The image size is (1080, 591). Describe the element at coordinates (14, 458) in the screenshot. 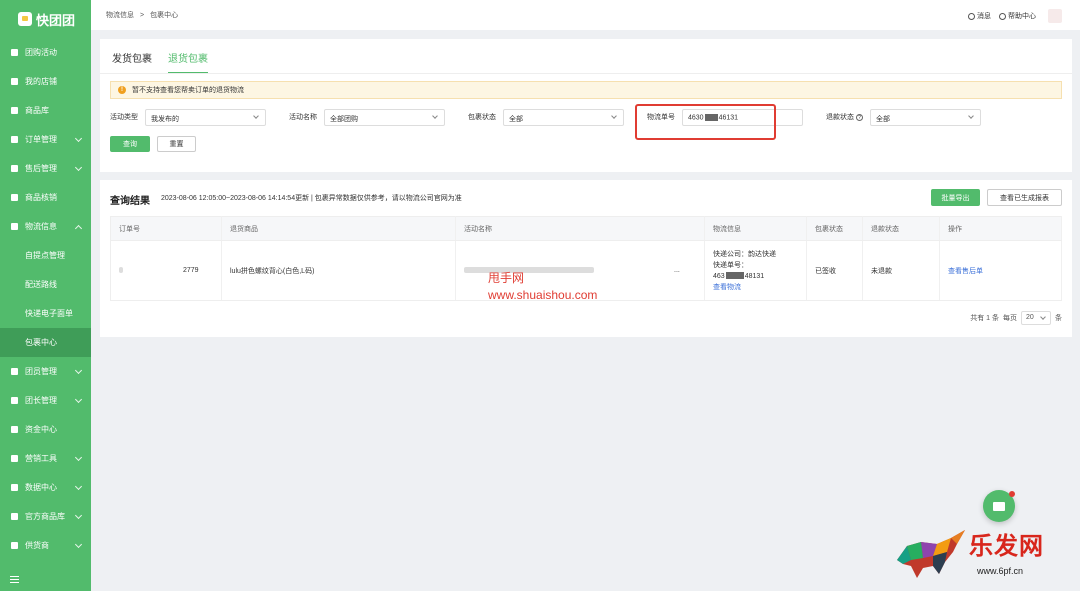

I see `tag-icon` at that location.